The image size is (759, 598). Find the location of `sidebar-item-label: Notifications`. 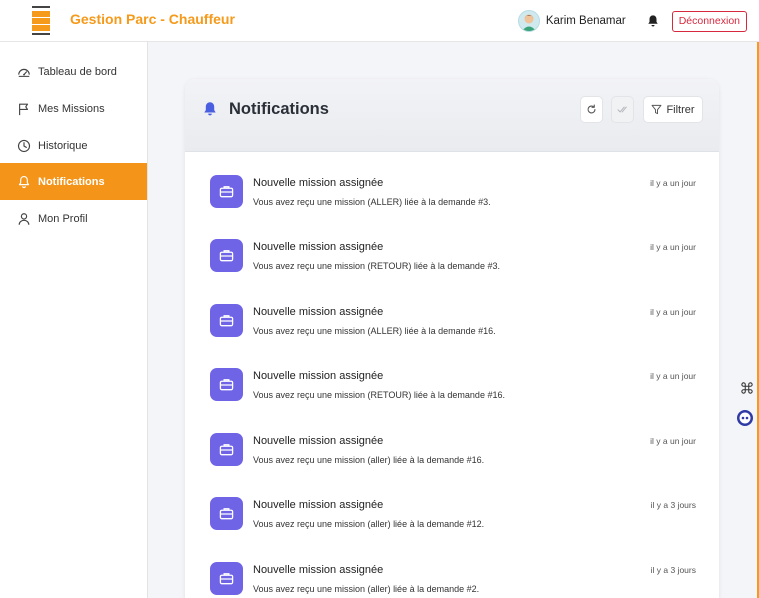

sidebar-item-label: Notifications is located at coordinates (71, 181).